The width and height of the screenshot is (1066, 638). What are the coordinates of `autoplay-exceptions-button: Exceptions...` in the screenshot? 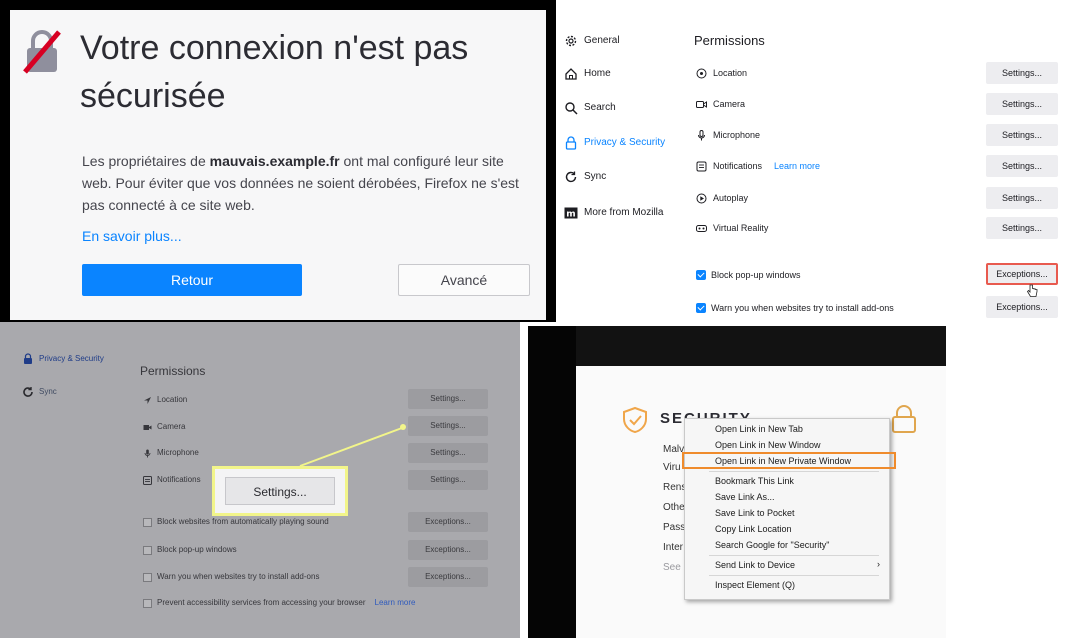 It's located at (448, 522).